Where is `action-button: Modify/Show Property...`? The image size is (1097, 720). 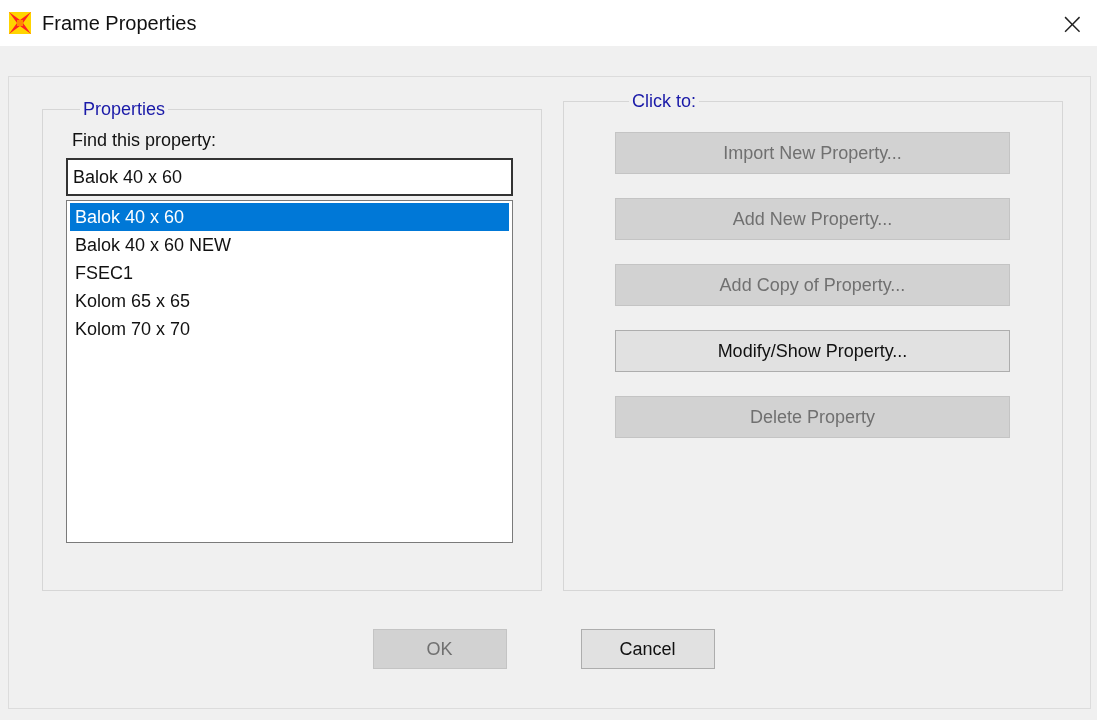 action-button: Modify/Show Property... is located at coordinates (812, 351).